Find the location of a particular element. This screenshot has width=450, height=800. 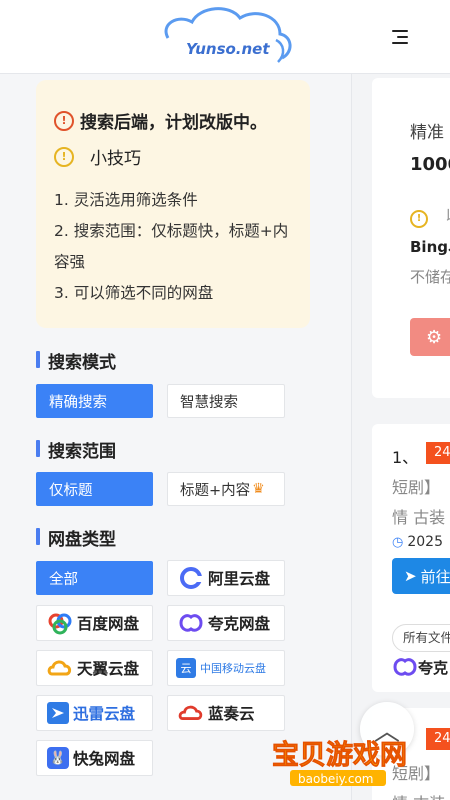

pan-label: 阿里云盘 is located at coordinates (239, 579).